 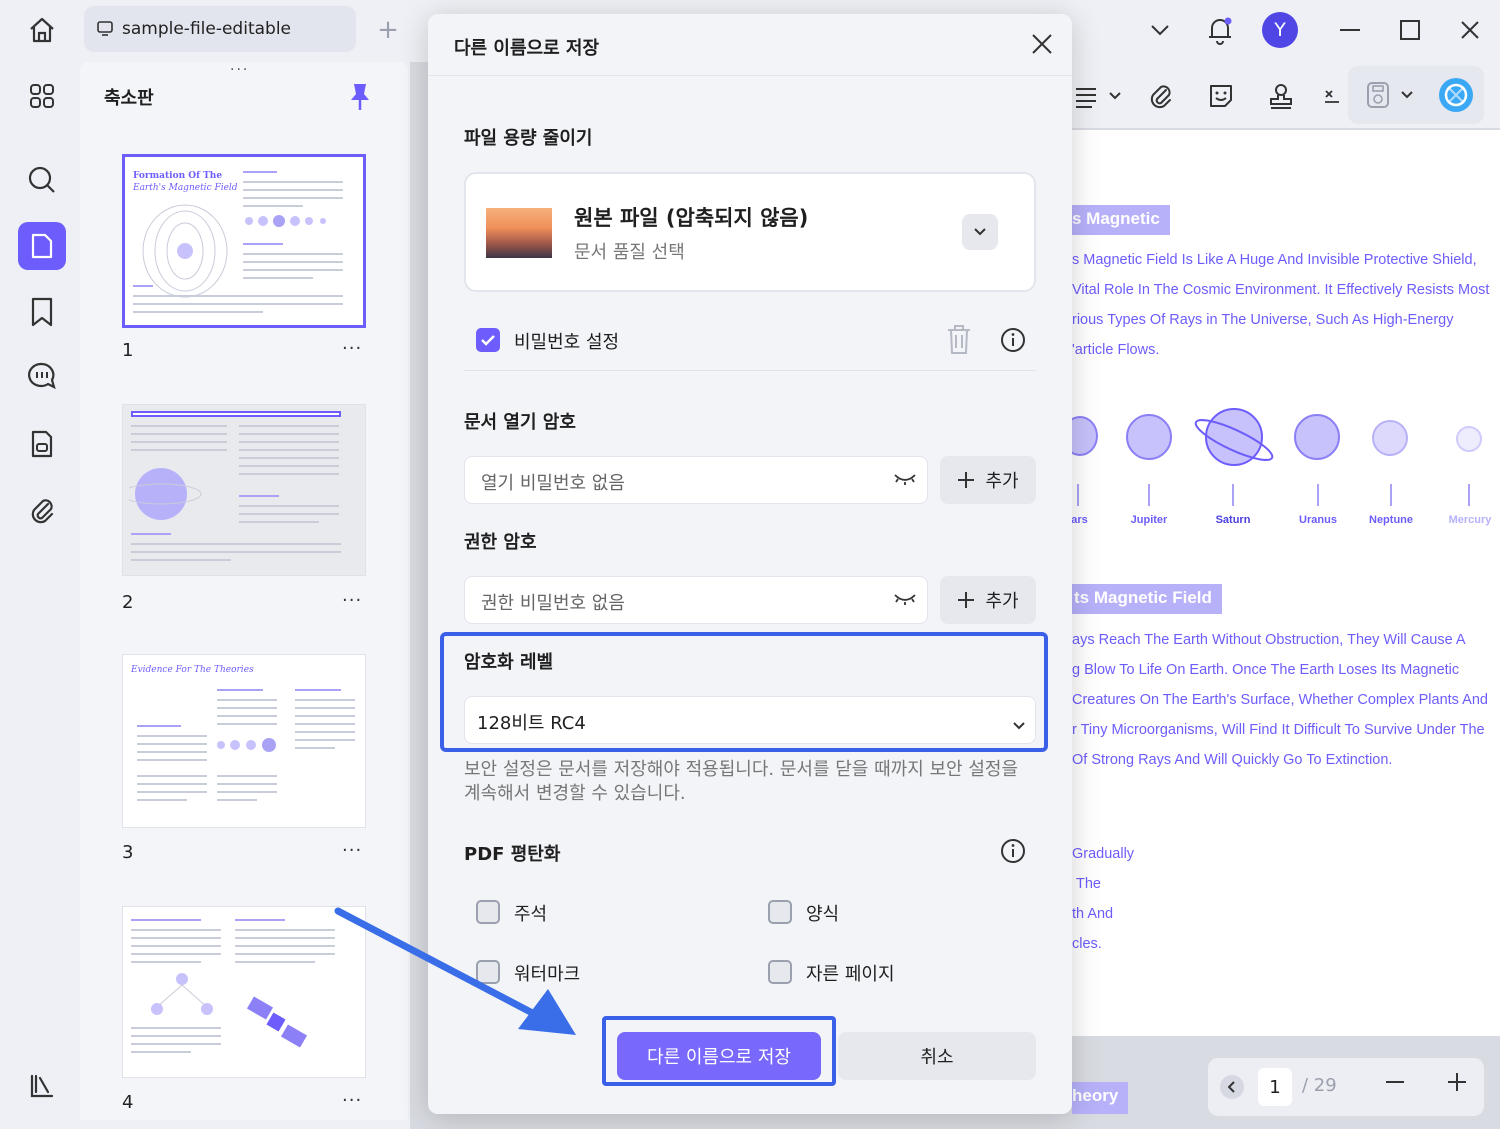 I want to click on page-1-more-icon: ···, so click(x=352, y=348).